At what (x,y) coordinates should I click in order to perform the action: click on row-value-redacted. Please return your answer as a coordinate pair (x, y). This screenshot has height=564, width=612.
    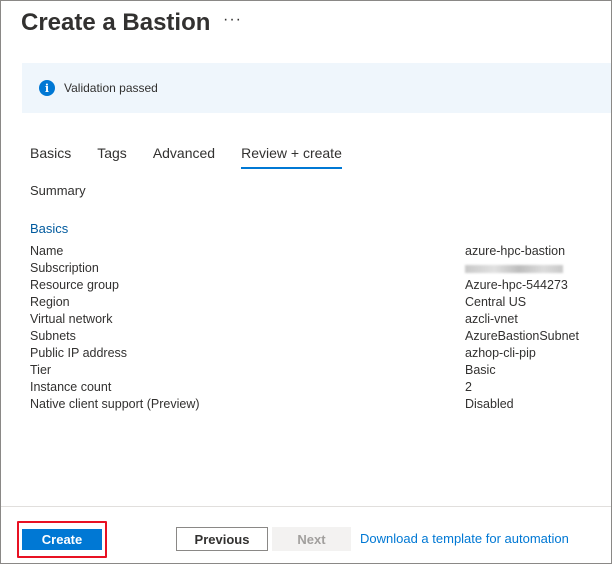
    Looking at the image, I should click on (527, 268).